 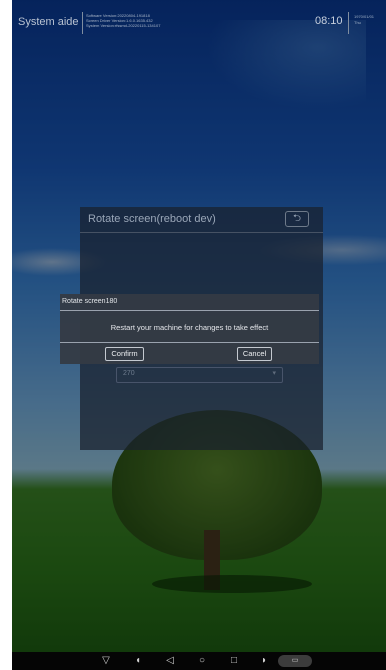 What do you see at coordinates (123, 25) in the screenshot?
I see `system-version: System Version:rfssmd-20220115-134107` at bounding box center [123, 25].